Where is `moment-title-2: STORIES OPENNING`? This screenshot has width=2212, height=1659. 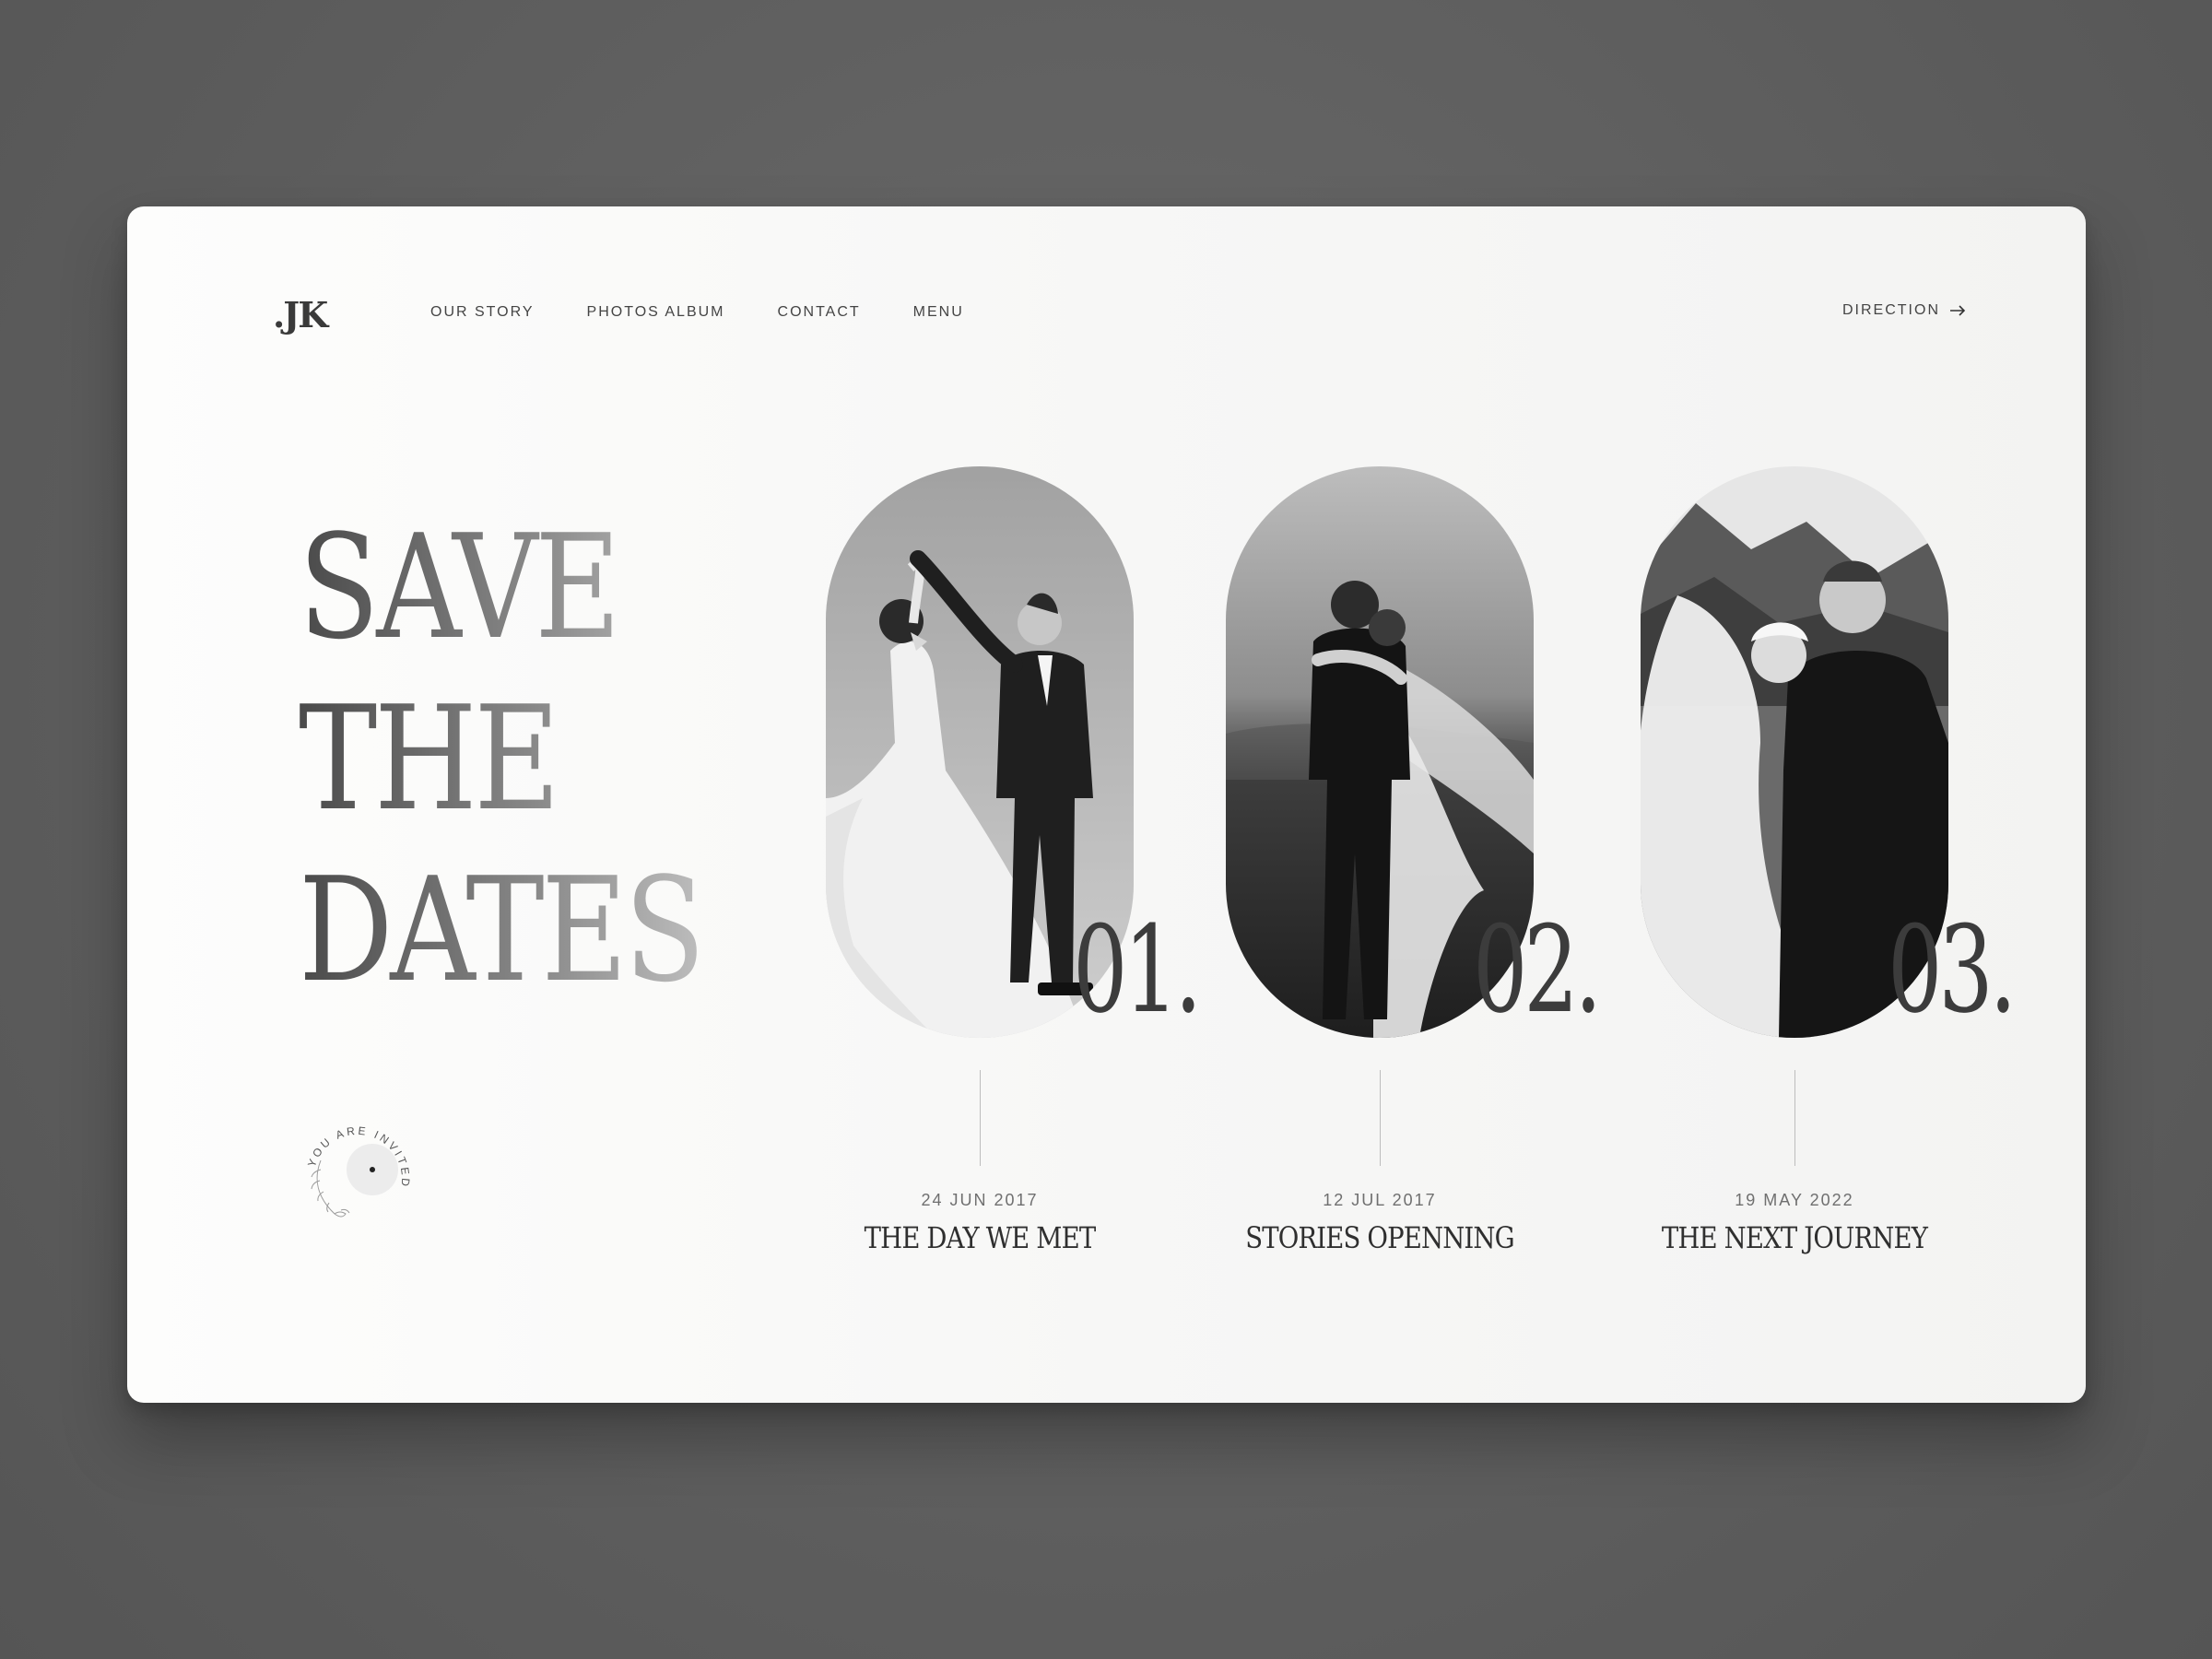 moment-title-2: STORIES OPENNING is located at coordinates (1380, 1237).